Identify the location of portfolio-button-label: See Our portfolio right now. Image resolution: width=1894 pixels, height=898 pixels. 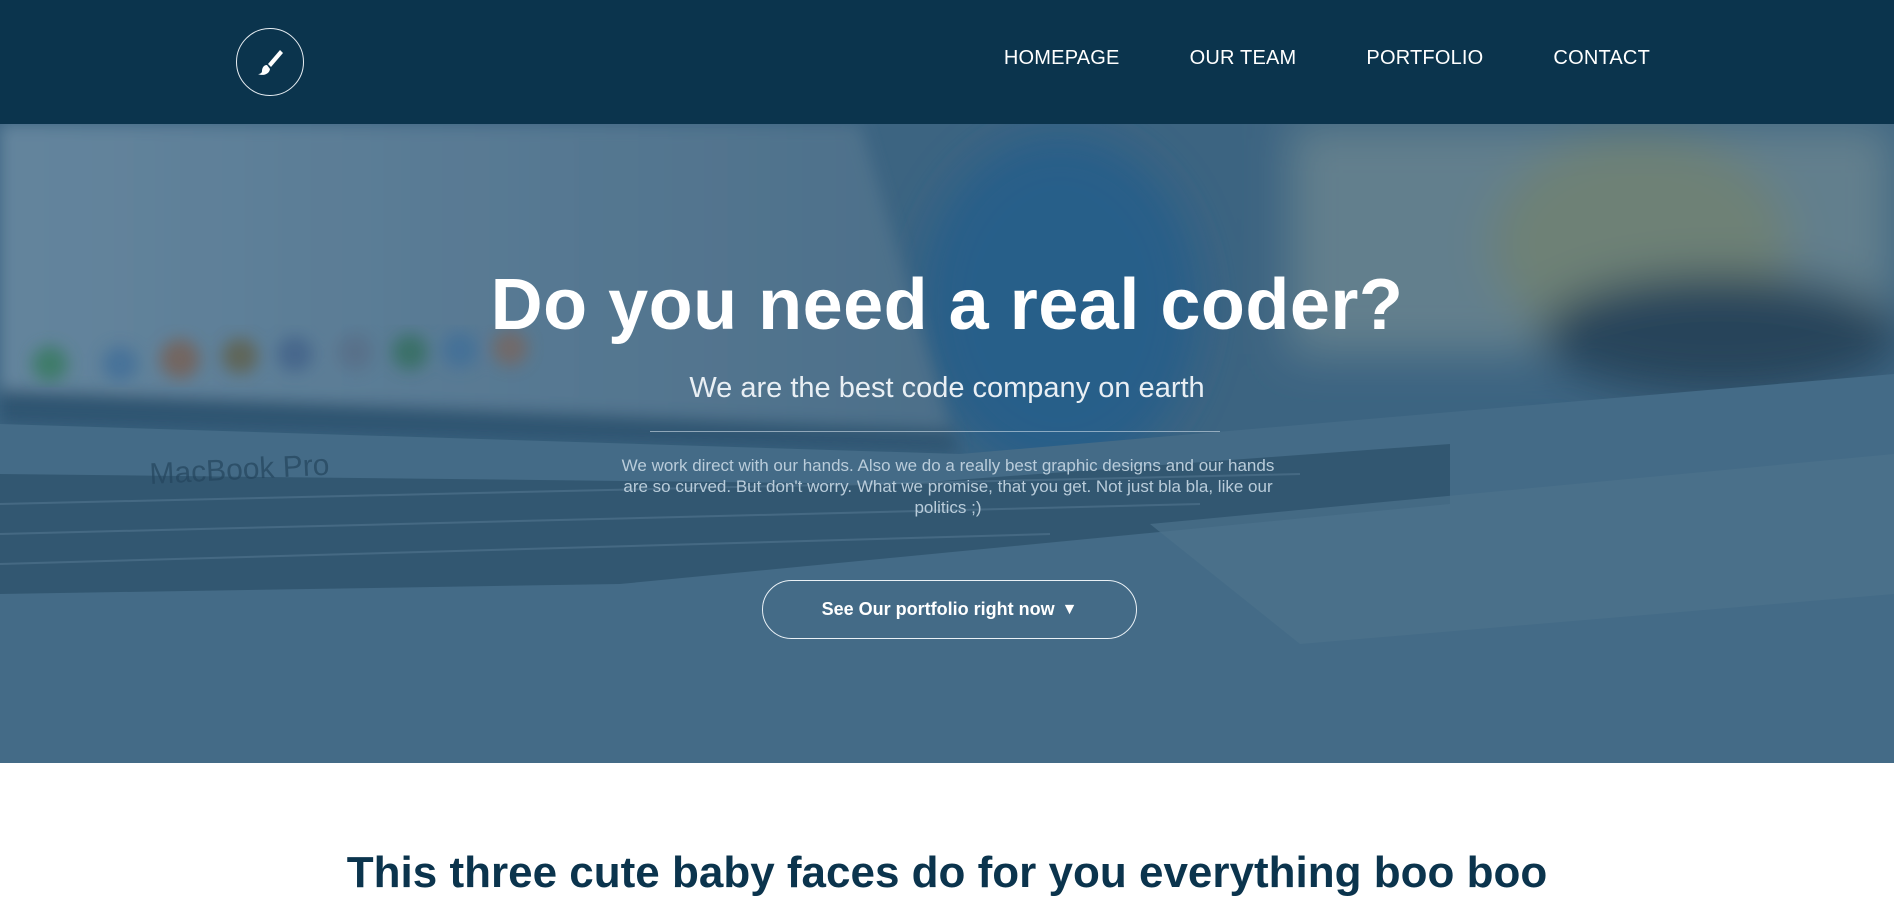
(938, 609).